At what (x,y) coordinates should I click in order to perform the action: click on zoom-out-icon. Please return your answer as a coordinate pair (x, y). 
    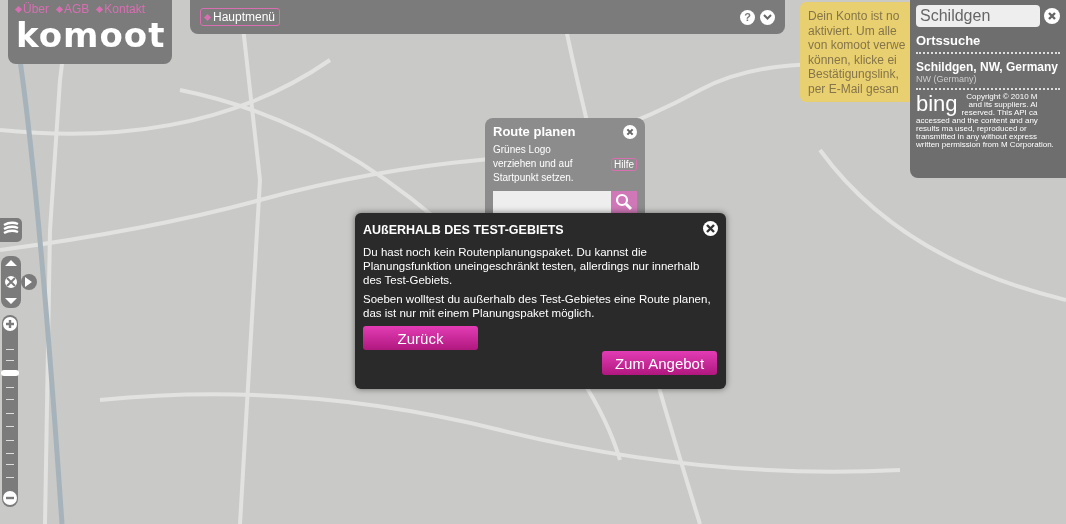
    Looking at the image, I should click on (10, 498).